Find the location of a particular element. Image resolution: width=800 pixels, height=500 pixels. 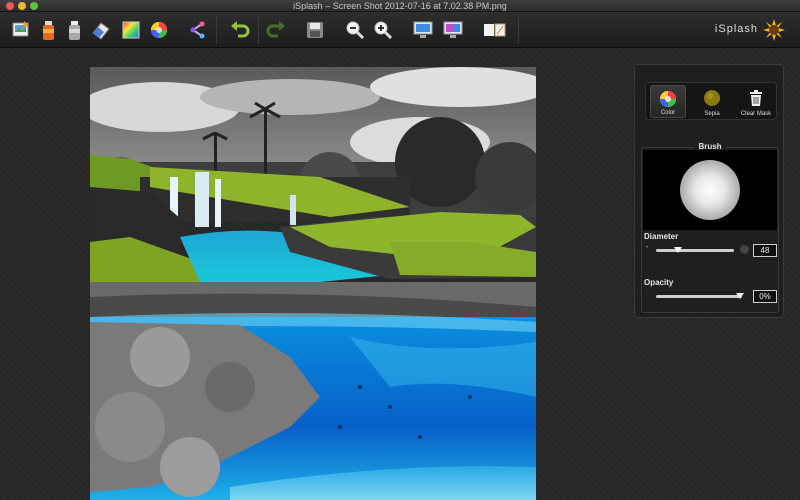

sepia-disc-icon is located at coordinates (712, 98).